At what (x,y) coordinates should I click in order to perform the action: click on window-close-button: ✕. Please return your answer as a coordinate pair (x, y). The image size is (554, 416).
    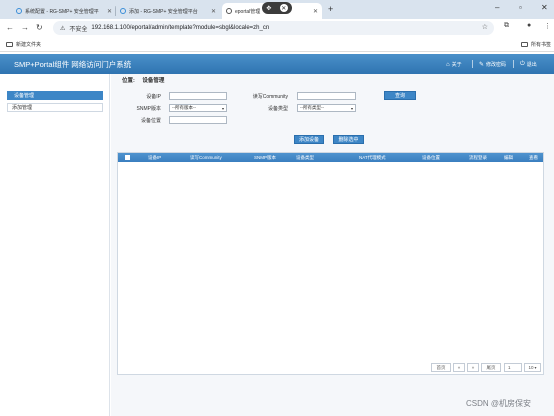
    Looking at the image, I should click on (544, 7).